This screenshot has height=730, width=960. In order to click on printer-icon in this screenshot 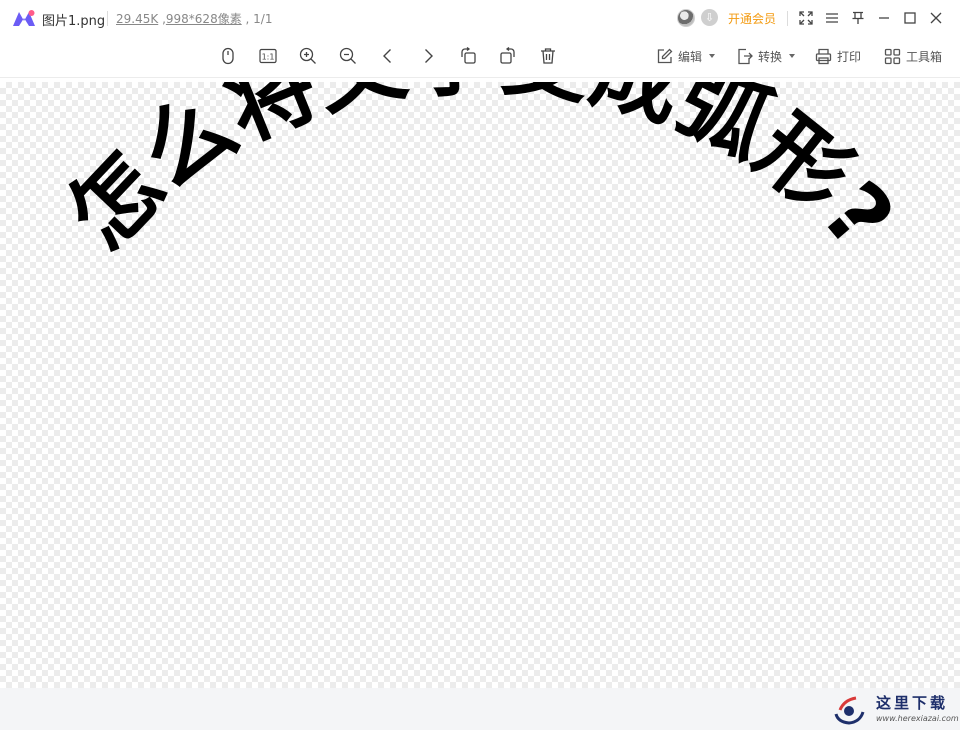, I will do `click(823, 56)`.